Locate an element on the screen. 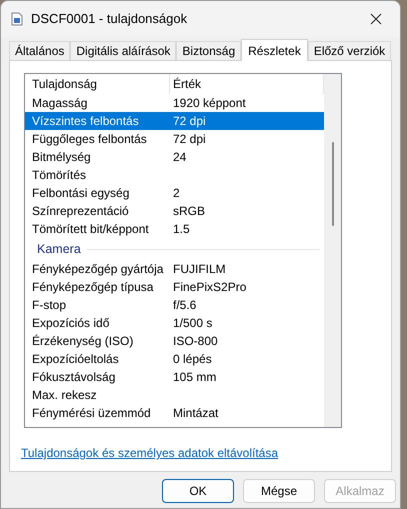 The height and width of the screenshot is (509, 407). property-row: Fényképezőgép típusa FinePixS2Pro is located at coordinates (174, 287).